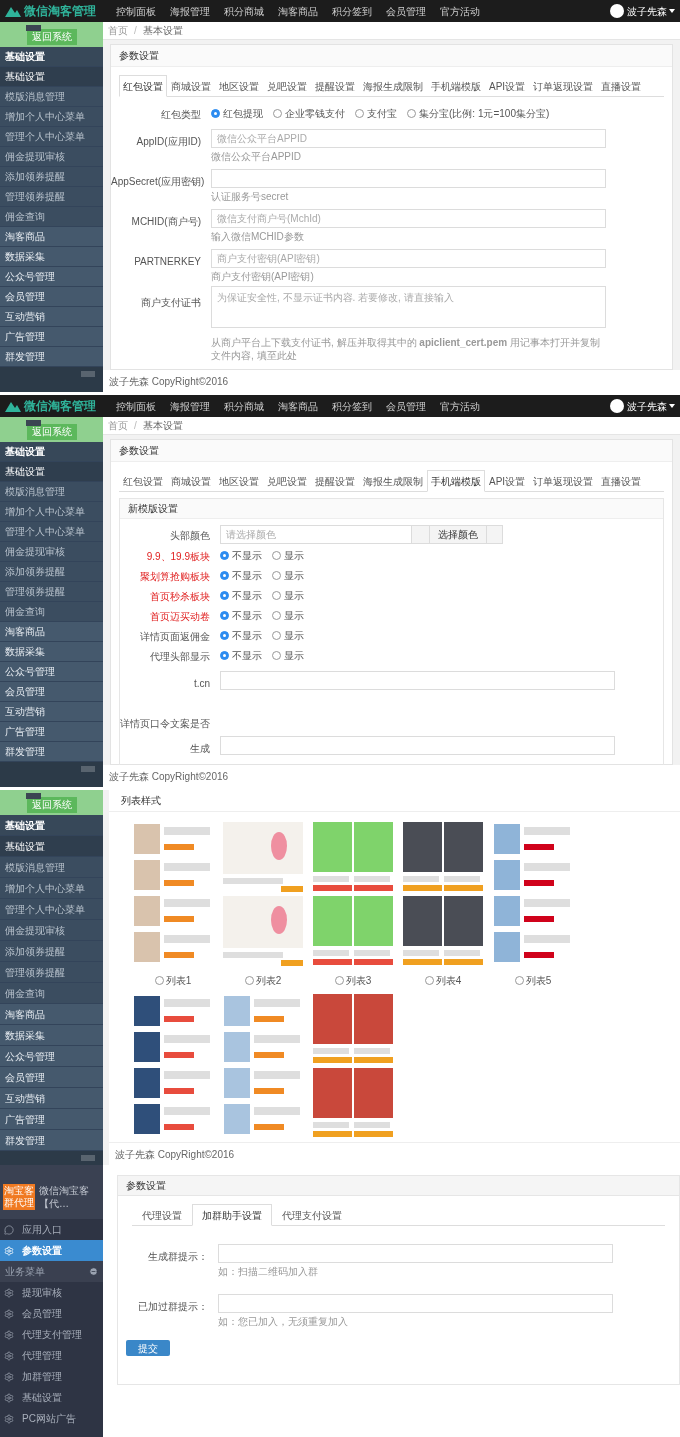 The image size is (680, 1437). I want to click on menu-item: 基础设置, so click(51, 1397).